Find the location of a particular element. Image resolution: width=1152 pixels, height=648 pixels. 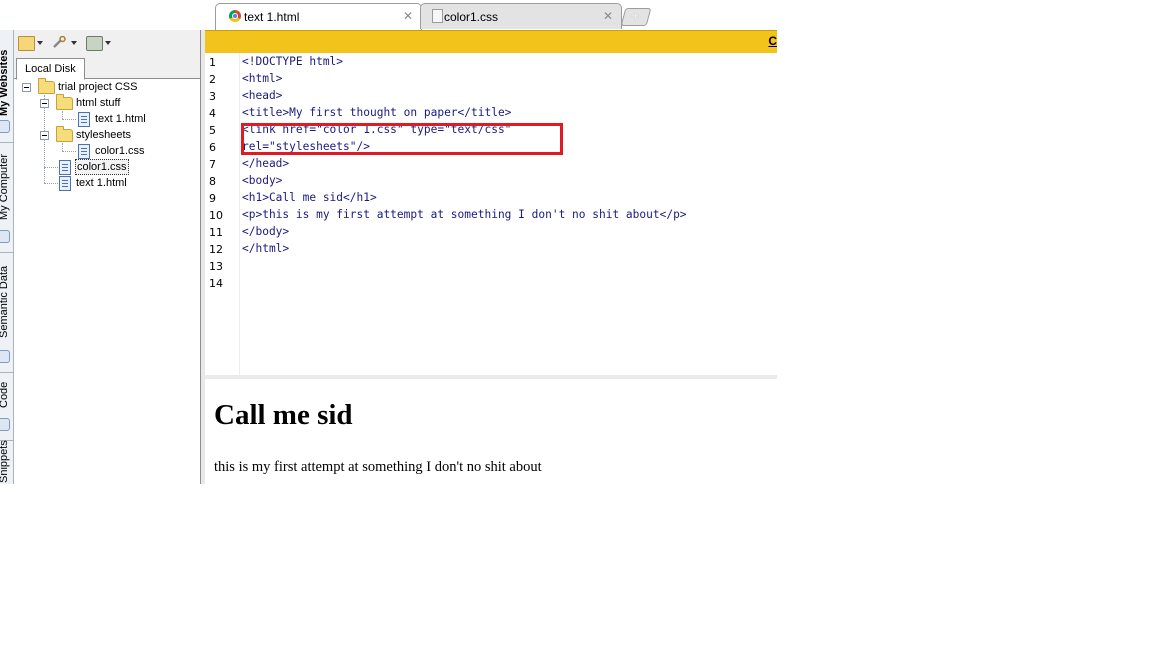

code-line: <!DOCTYPE html> is located at coordinates (293, 61).